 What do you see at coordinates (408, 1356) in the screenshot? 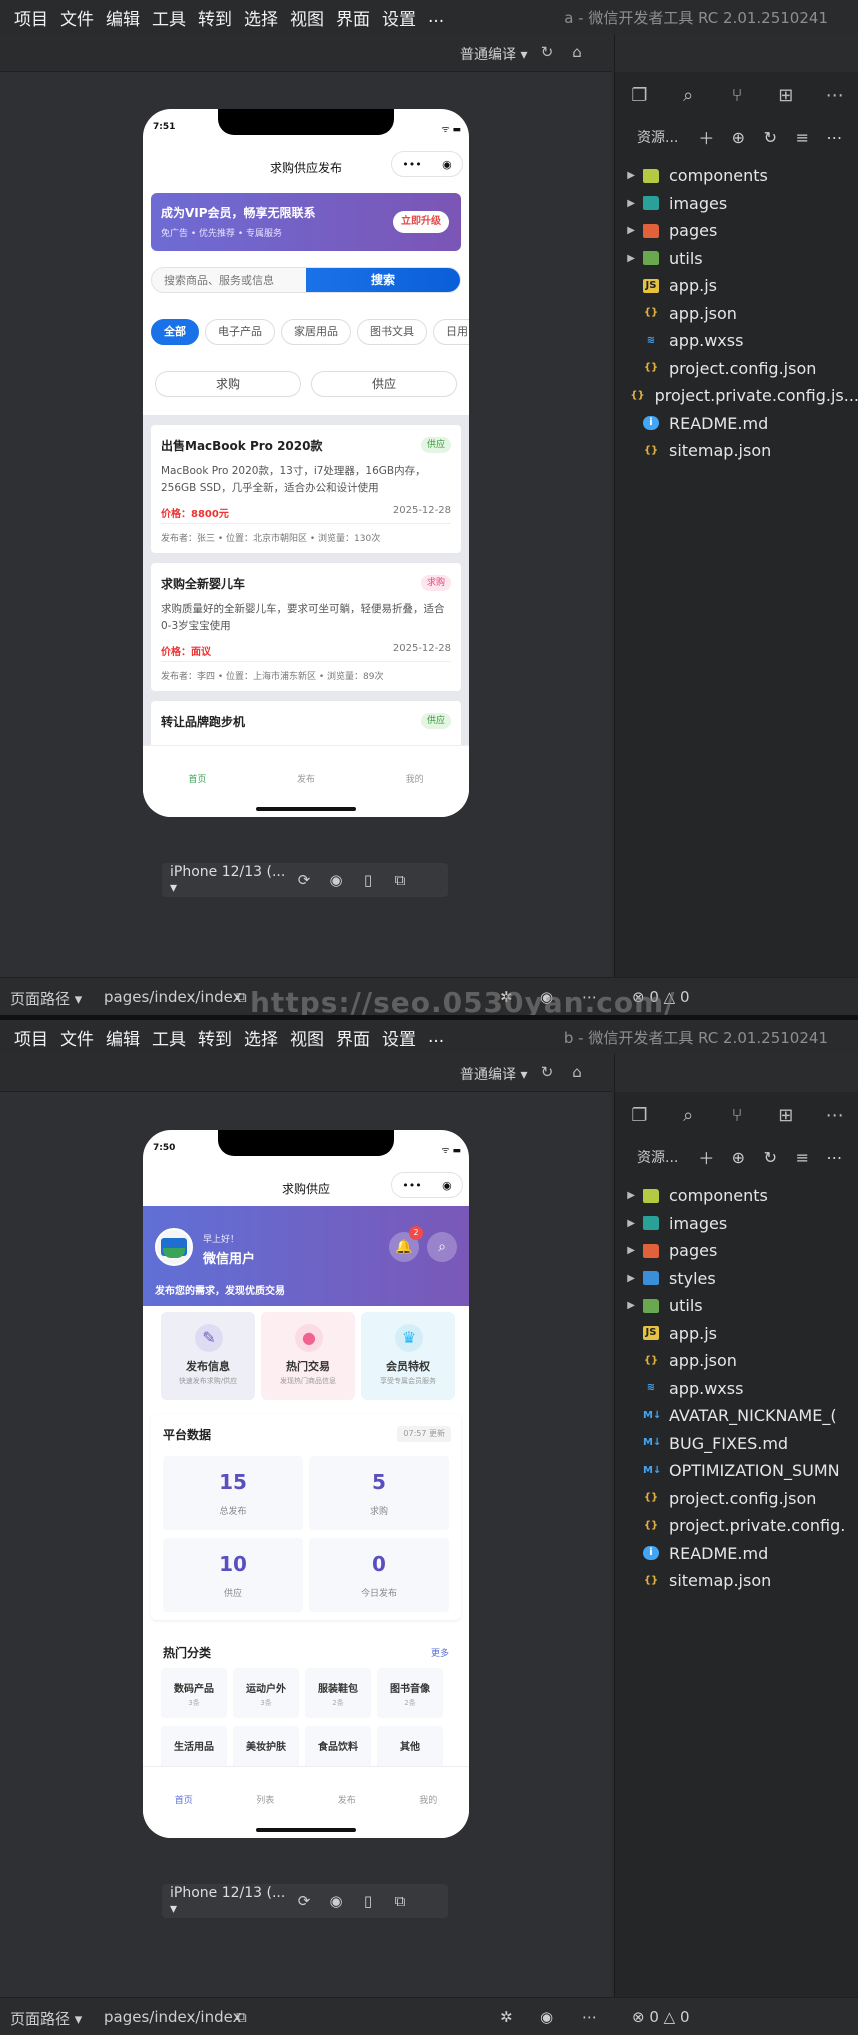
I see `quick-action-item: ♛ 会员特权 享受专属会员服务` at bounding box center [408, 1356].